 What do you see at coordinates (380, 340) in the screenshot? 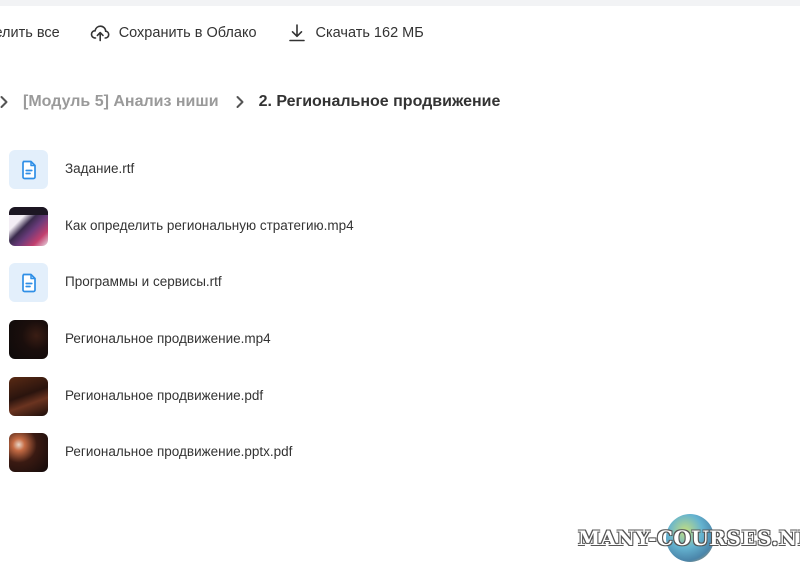
I see `file-row: Региональное продвижение.mp4` at bounding box center [380, 340].